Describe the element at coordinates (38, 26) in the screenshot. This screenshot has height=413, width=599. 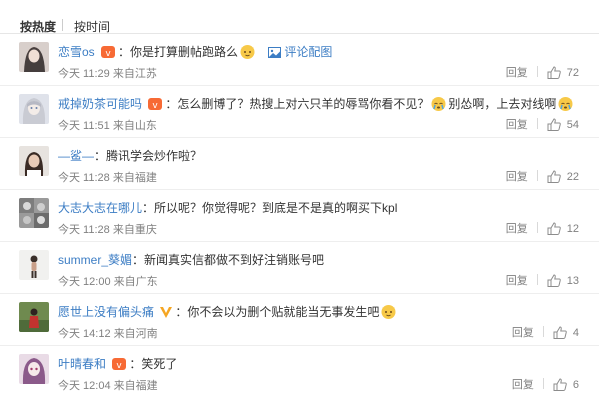
I see `tab-by-popularity: 按热度` at that location.